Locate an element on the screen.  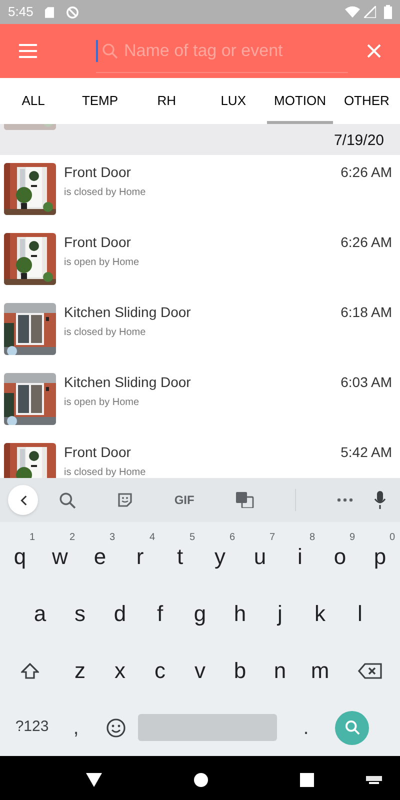
battery-icon is located at coordinates (388, 12).